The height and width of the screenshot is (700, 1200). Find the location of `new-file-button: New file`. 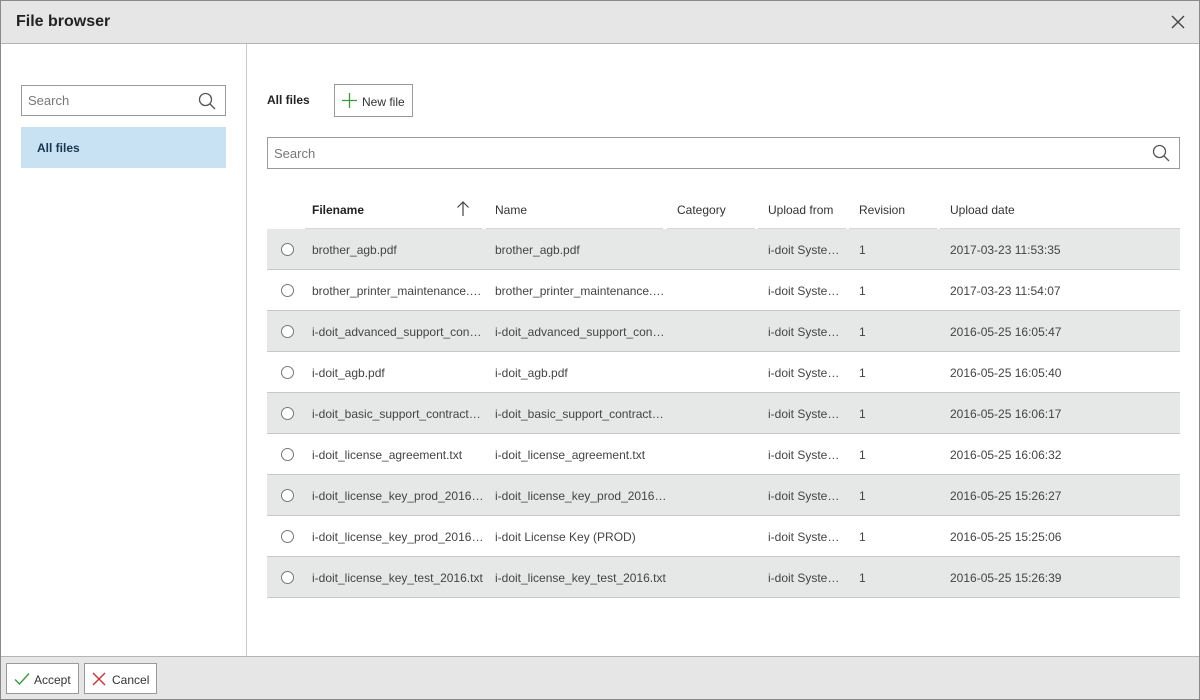

new-file-button: New file is located at coordinates (373, 100).